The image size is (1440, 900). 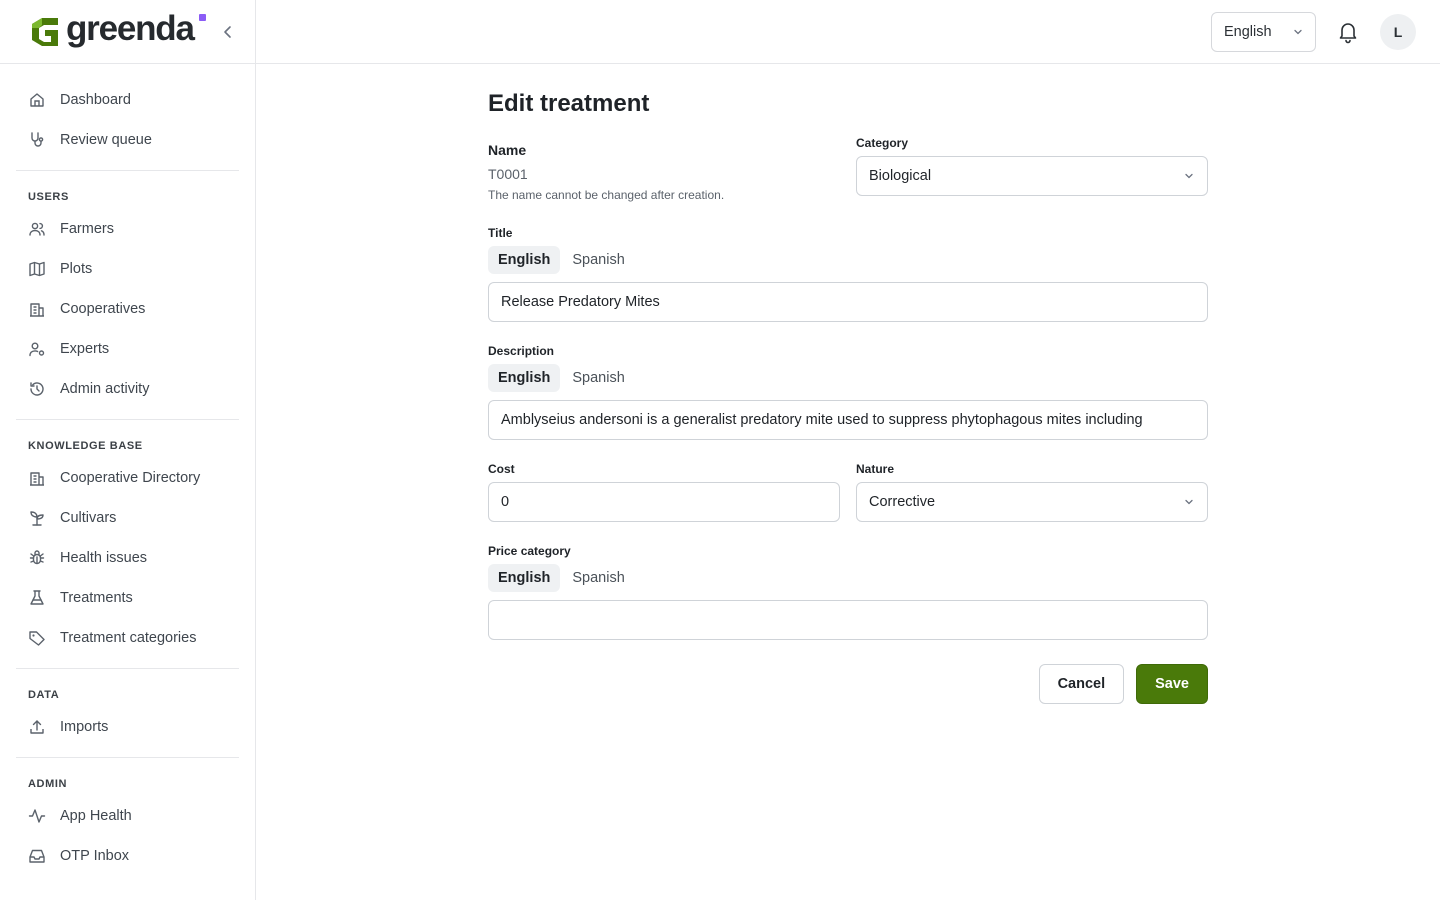 I want to click on nature-select-value: Corrective, so click(x=902, y=502).